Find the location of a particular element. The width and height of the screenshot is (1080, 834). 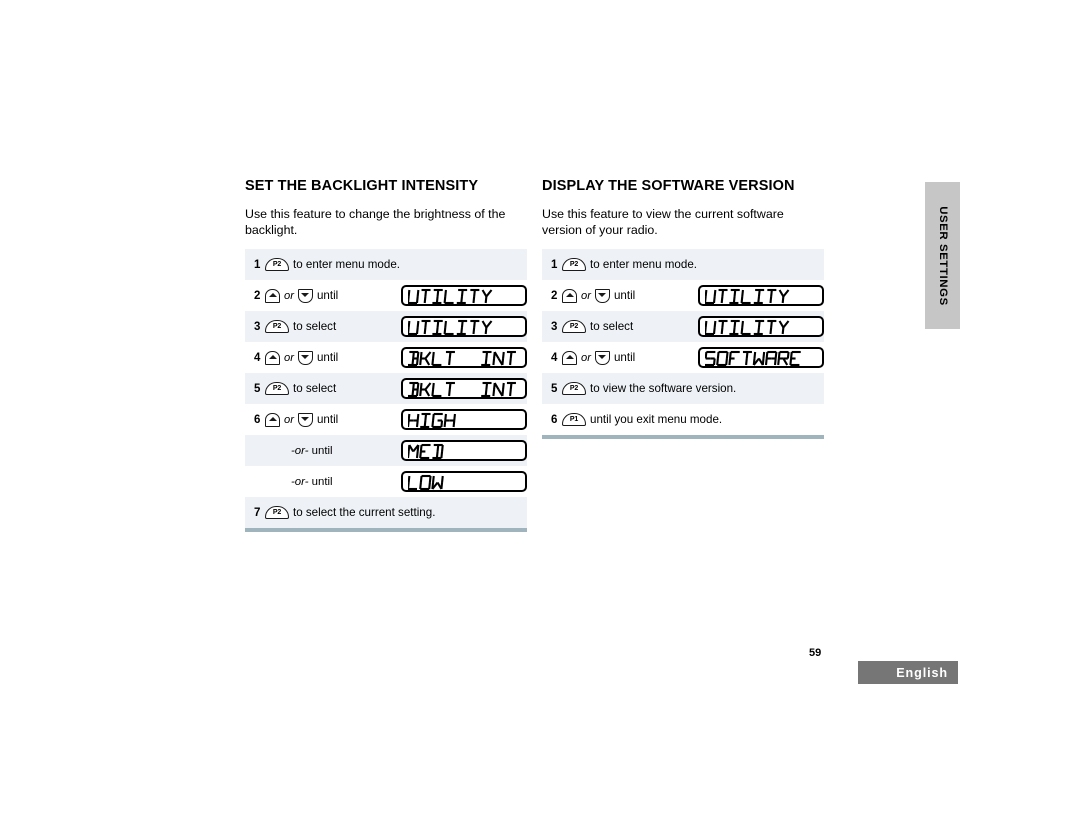

step-text: to view the software version. is located at coordinates (663, 388).